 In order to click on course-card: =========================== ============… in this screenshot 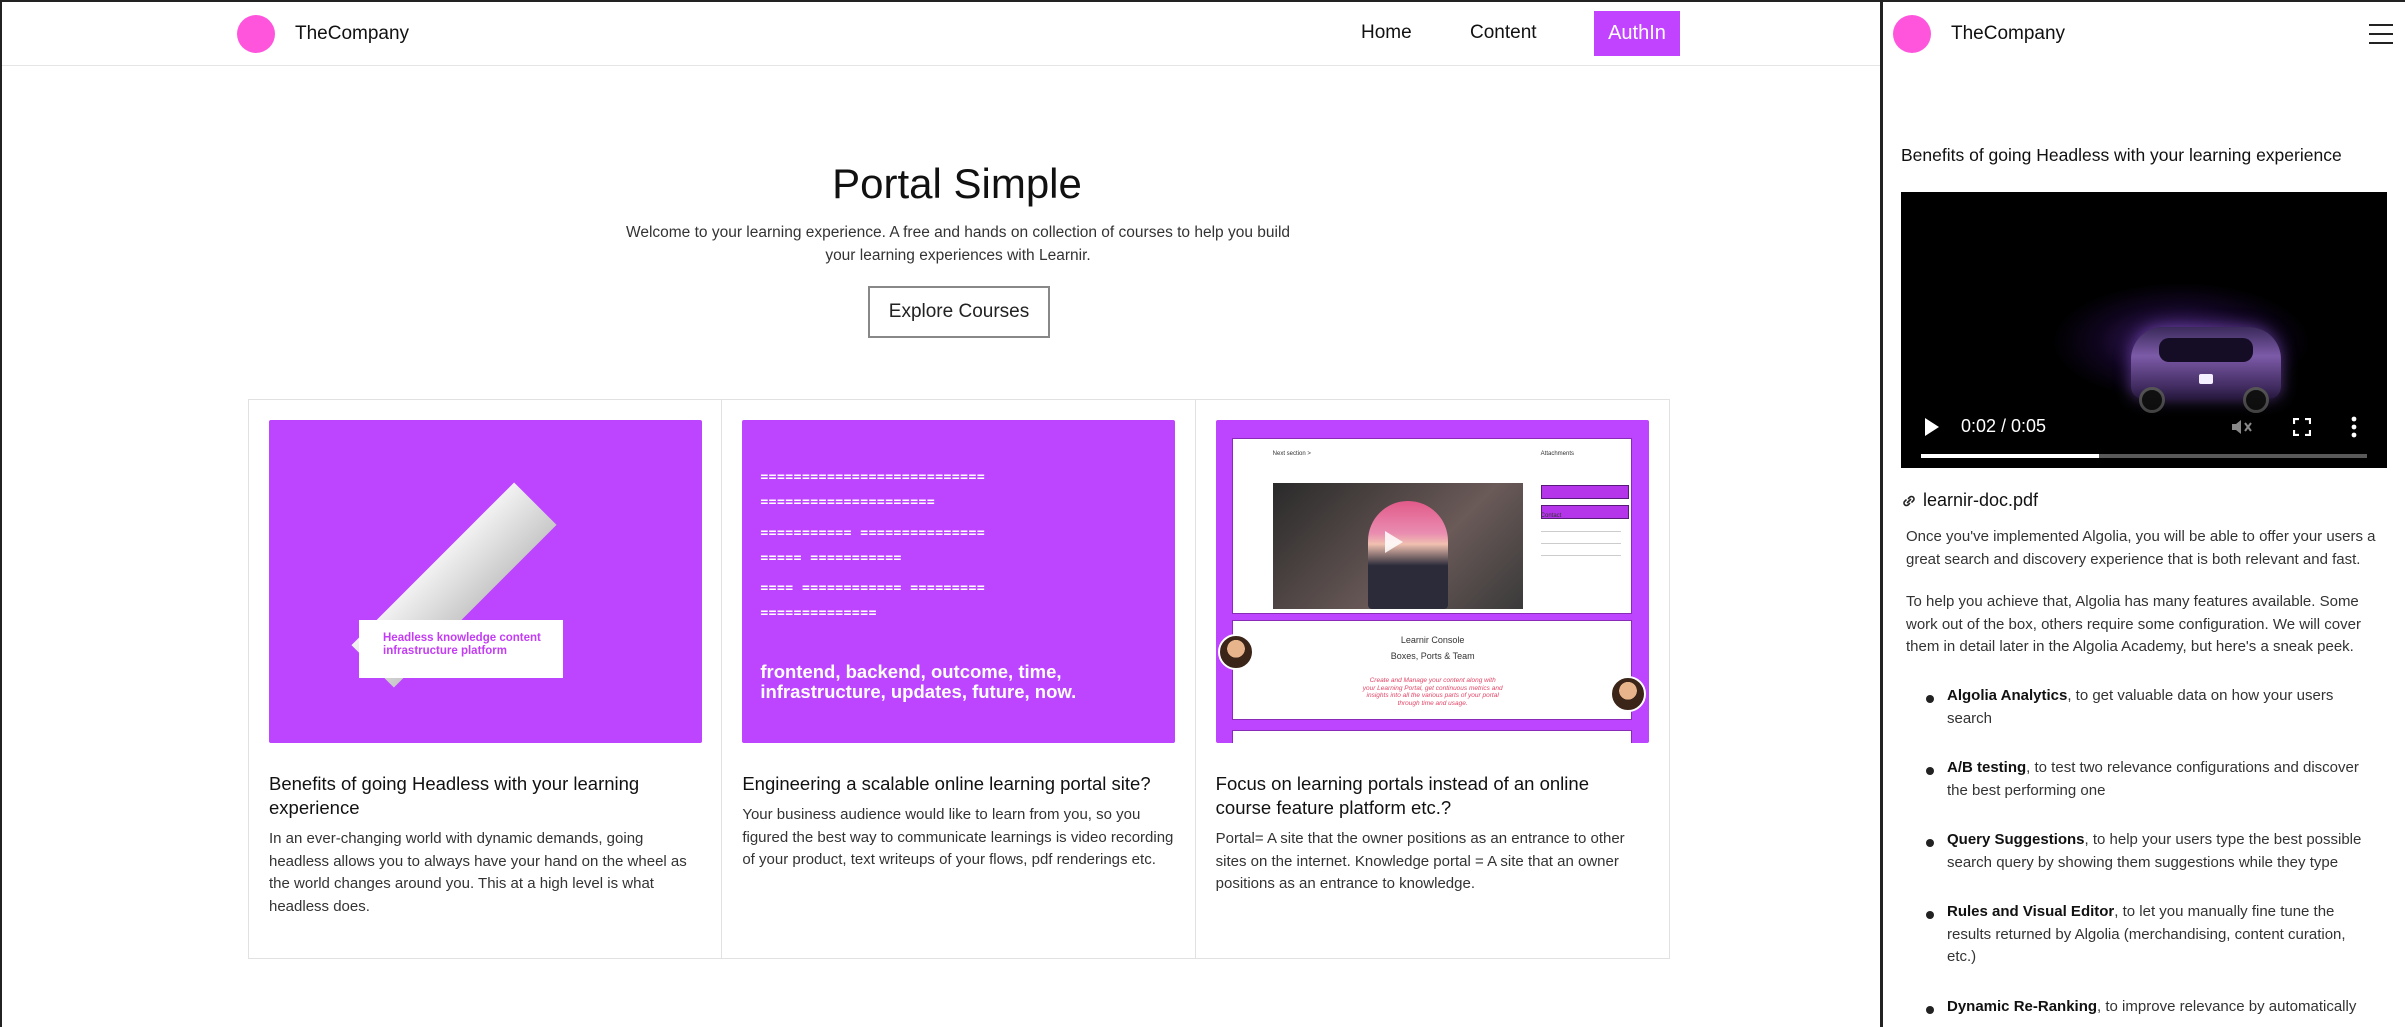, I will do `click(959, 679)`.